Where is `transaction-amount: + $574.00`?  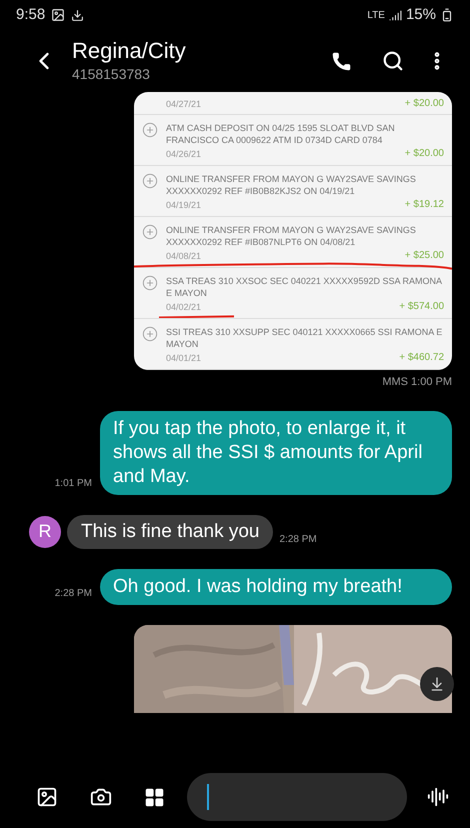 transaction-amount: + $574.00 is located at coordinates (421, 307).